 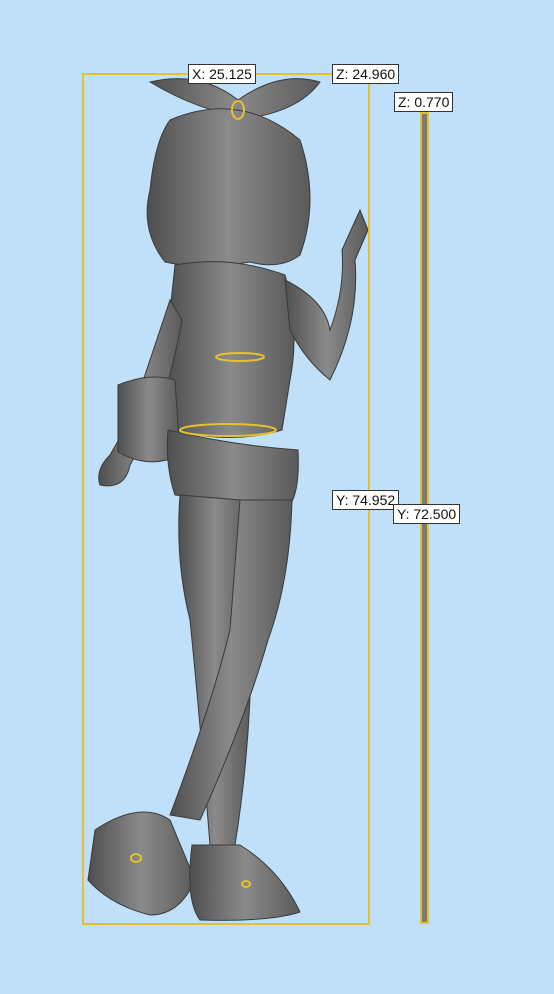 I want to click on main-y-dimension-label: Y: 74.952, so click(x=366, y=500).